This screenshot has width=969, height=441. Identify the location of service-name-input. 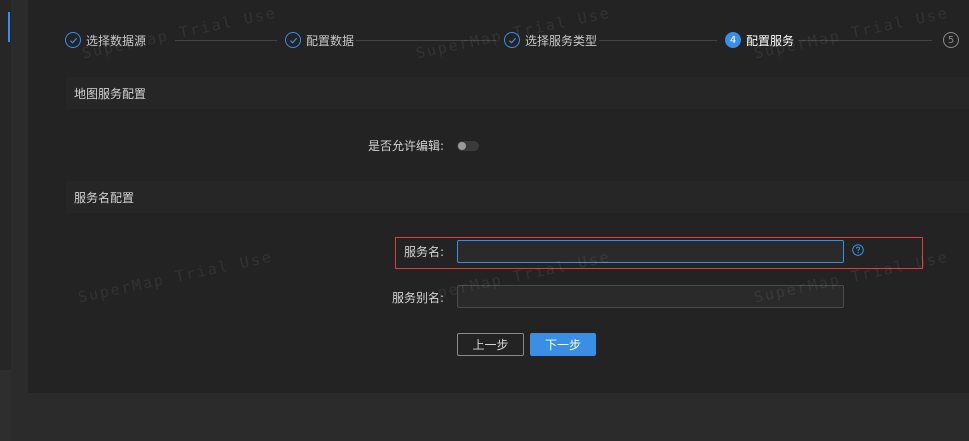
(650, 251).